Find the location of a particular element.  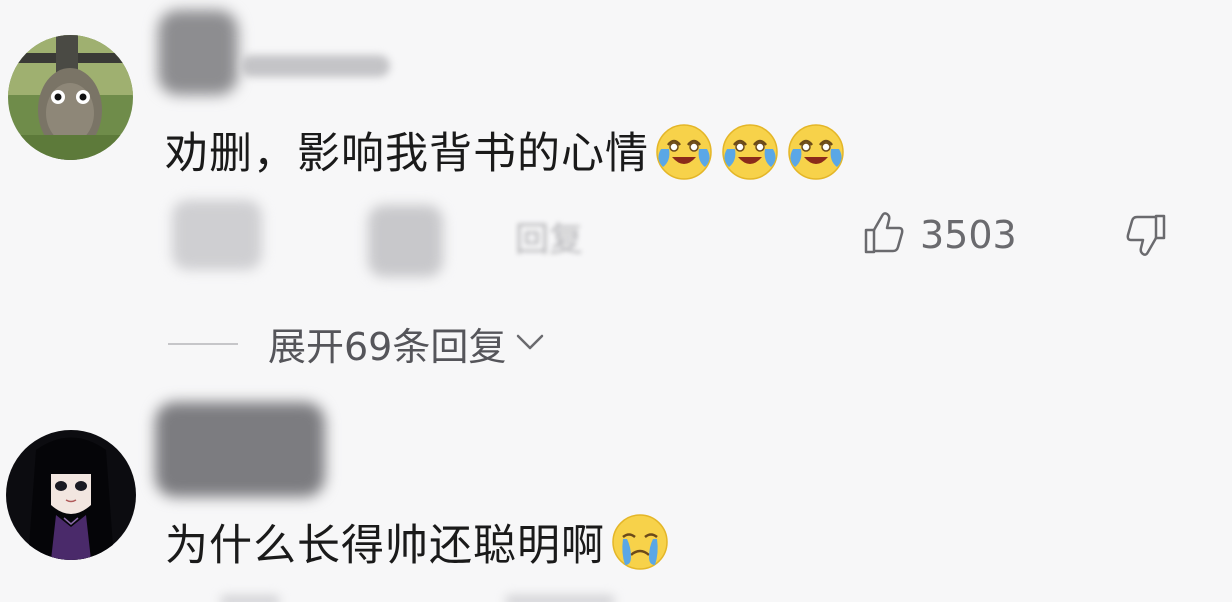

reply-button: 回复 is located at coordinates (549, 236).